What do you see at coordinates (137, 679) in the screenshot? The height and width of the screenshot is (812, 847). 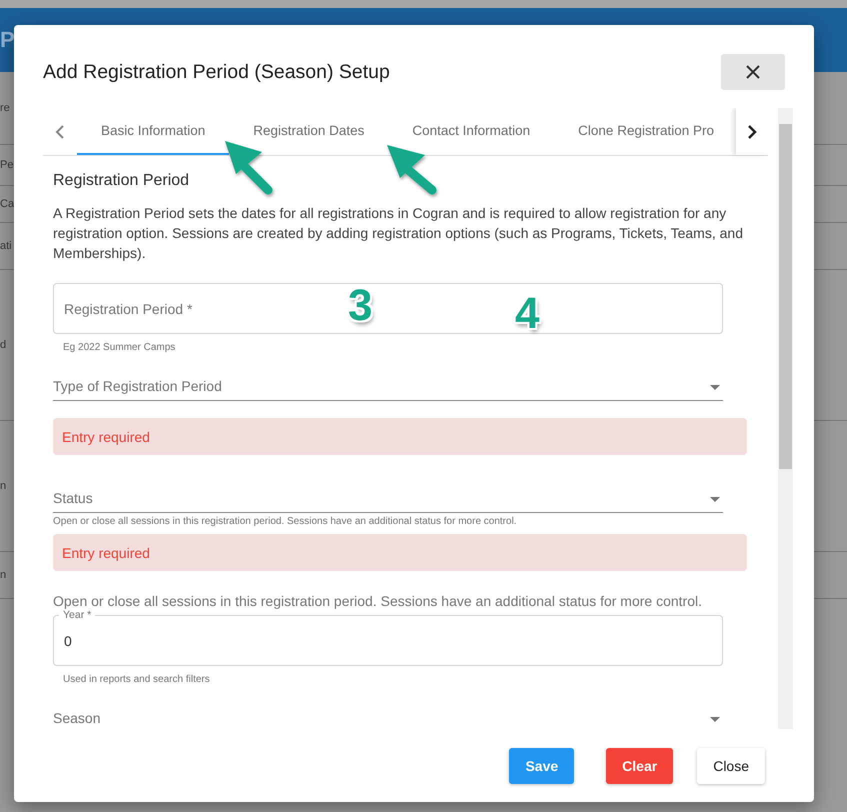 I see `helper-text: Used in reports and search filters` at bounding box center [137, 679].